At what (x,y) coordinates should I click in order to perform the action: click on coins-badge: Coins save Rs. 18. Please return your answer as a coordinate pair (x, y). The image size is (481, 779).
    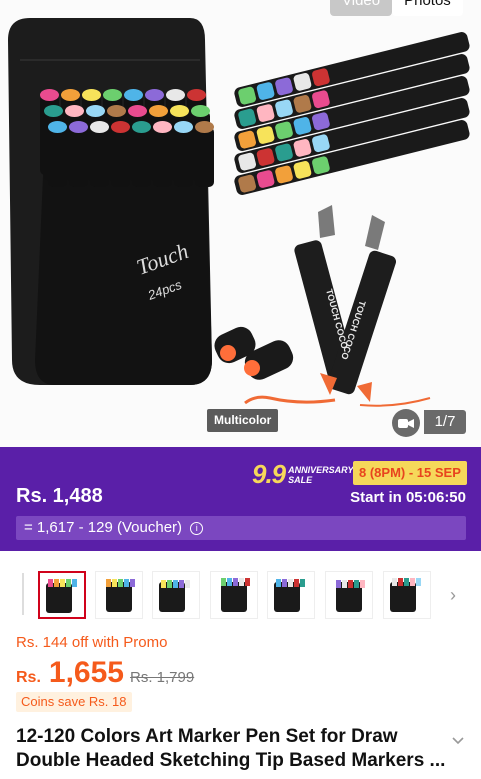
    Looking at the image, I should click on (74, 702).